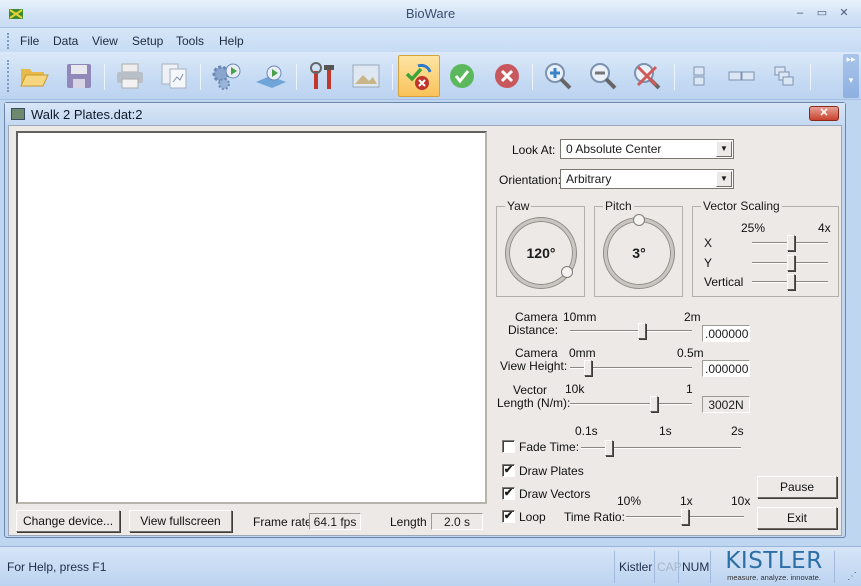 Image resolution: width=861 pixels, height=586 pixels. Describe the element at coordinates (508, 493) in the screenshot. I see `draw-vectors-checkbox: ✔` at that location.